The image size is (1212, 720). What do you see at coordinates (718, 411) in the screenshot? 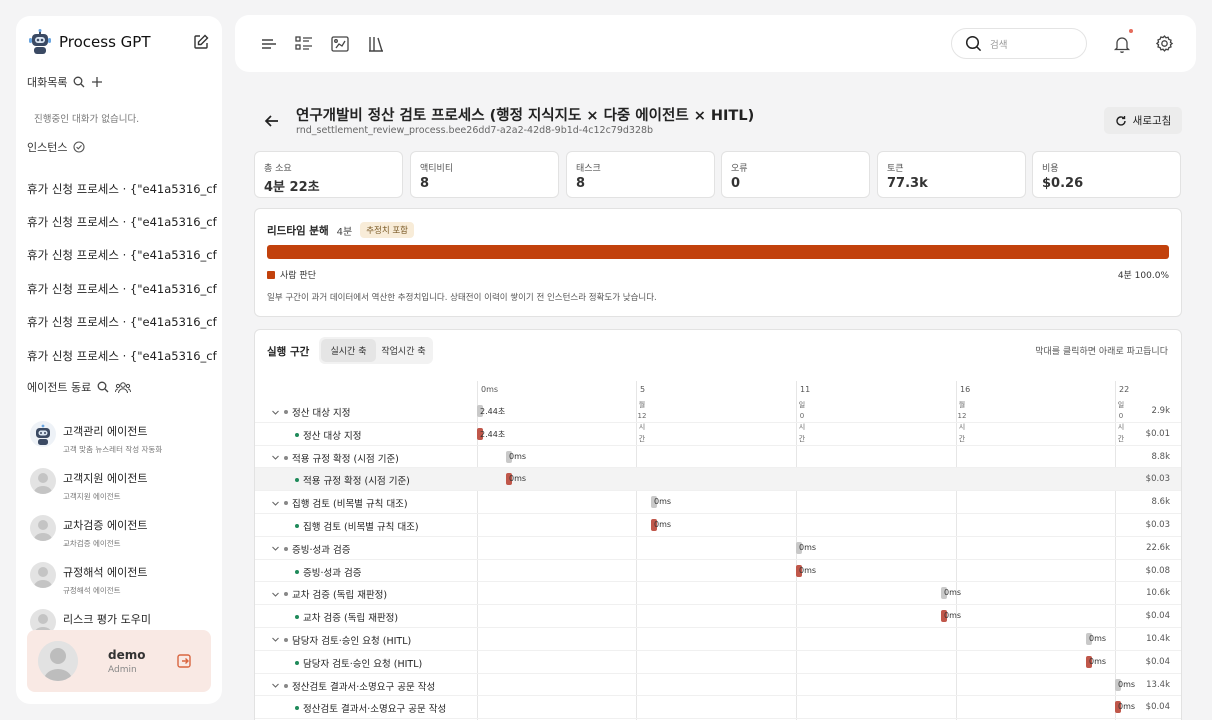
I see `activity-row: 정산 대상 지정 2.44초 2.9k` at bounding box center [718, 411].